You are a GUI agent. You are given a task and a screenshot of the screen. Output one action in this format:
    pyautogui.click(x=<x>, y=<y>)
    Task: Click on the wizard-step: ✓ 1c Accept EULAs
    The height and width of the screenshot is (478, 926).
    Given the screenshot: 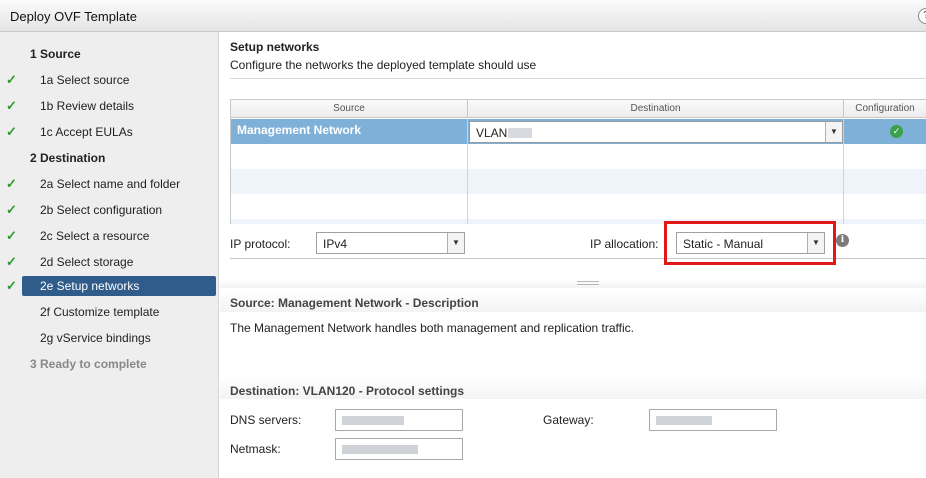 What is the action you would take?
    pyautogui.click(x=109, y=132)
    